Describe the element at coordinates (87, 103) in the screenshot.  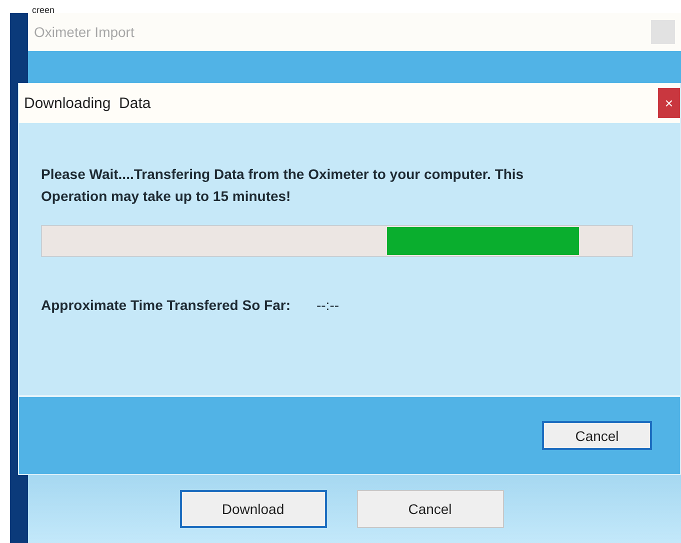
I see `dialog-title: Downloading Data` at that location.